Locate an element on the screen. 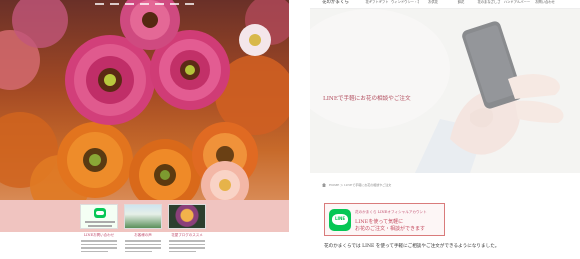 Image resolution: width=580 pixels, height=259 pixels. nav-item-contact: お問い合わせ is located at coordinates (545, 2).